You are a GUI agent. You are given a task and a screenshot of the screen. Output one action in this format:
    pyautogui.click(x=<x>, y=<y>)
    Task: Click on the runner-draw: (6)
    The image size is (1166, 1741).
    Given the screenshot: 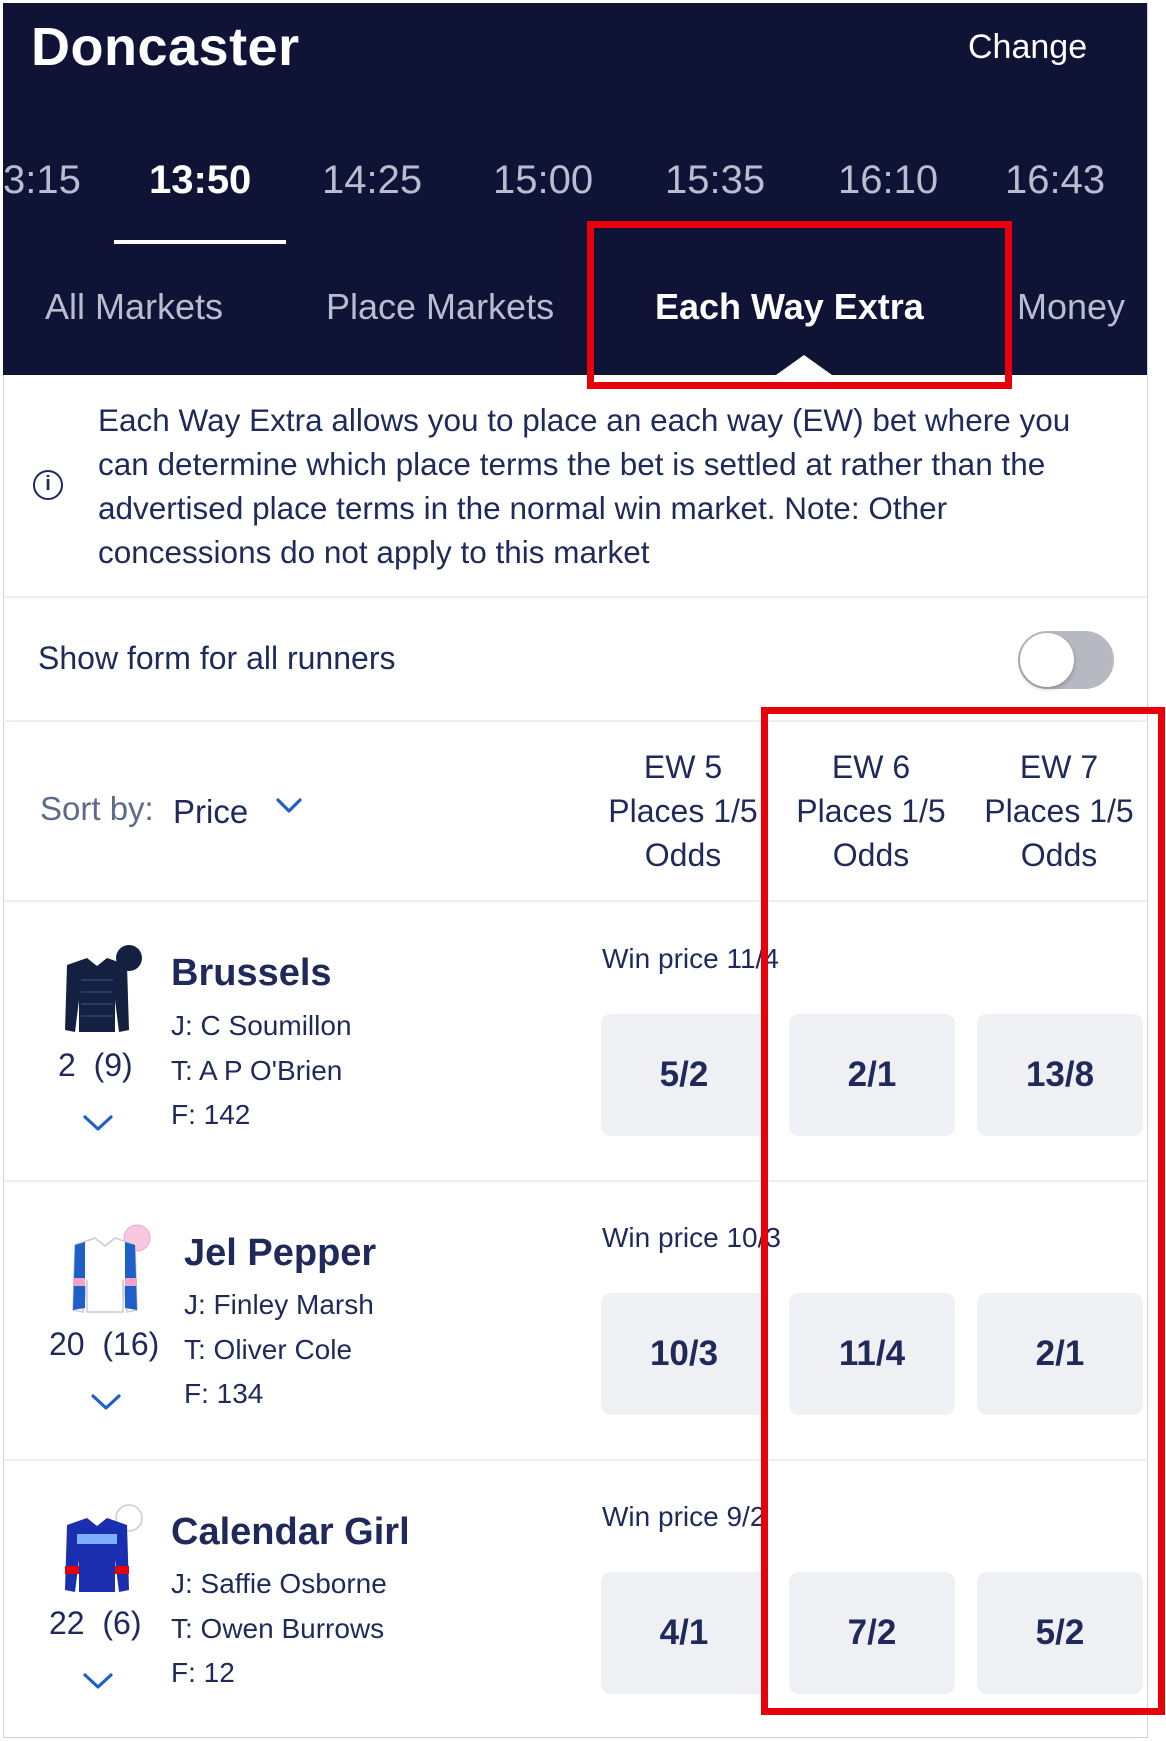 What is the action you would take?
    pyautogui.click(x=122, y=1623)
    